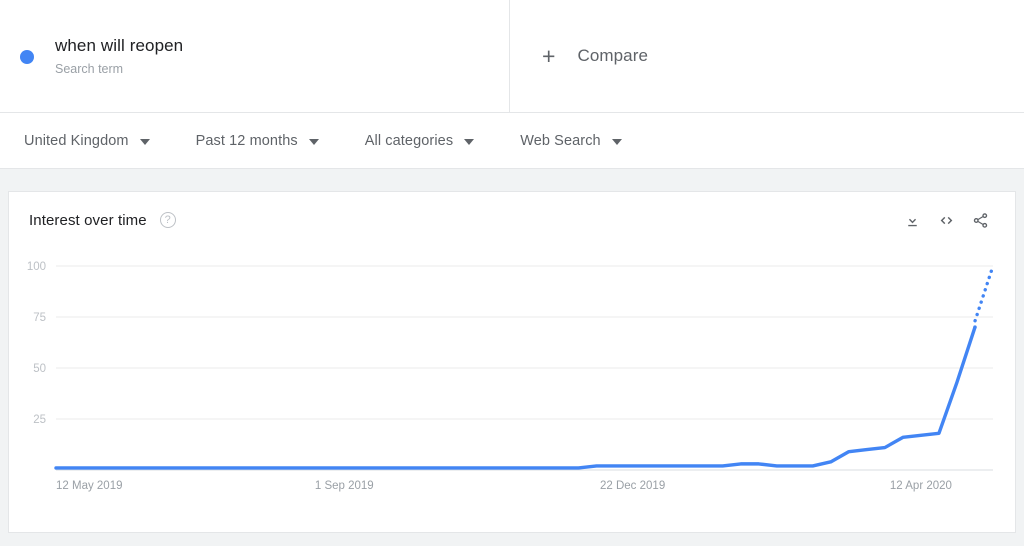 This screenshot has width=1024, height=546. I want to click on filter-search-type-label: Web Search, so click(560, 140).